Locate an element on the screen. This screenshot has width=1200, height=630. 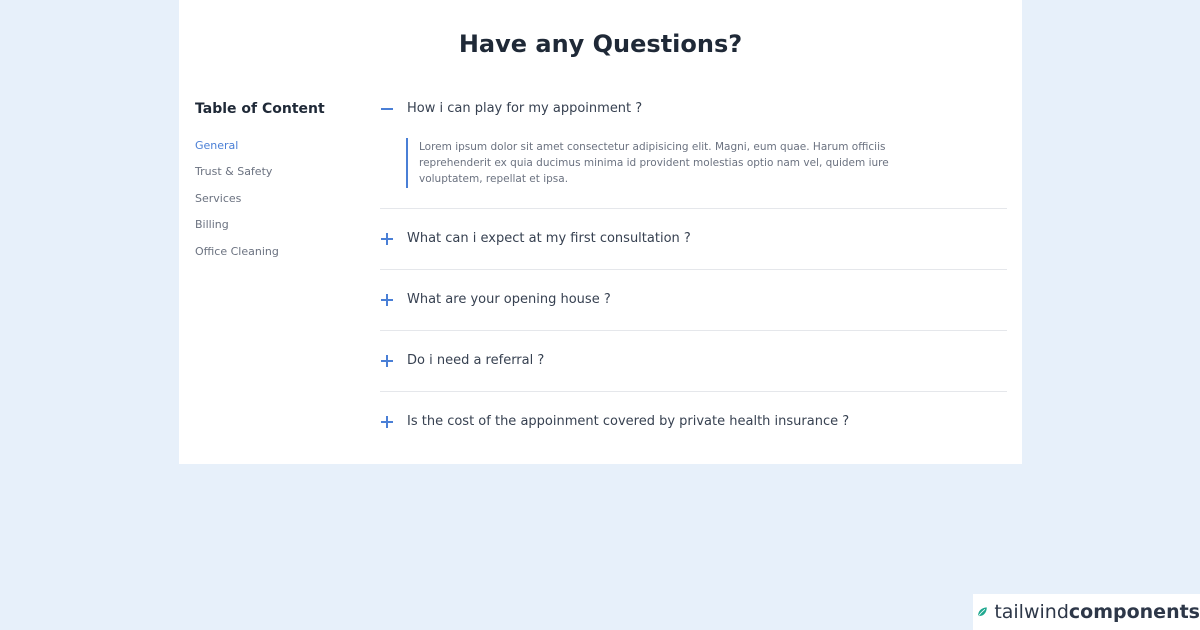
leaf-logo-icon is located at coordinates (982, 612).